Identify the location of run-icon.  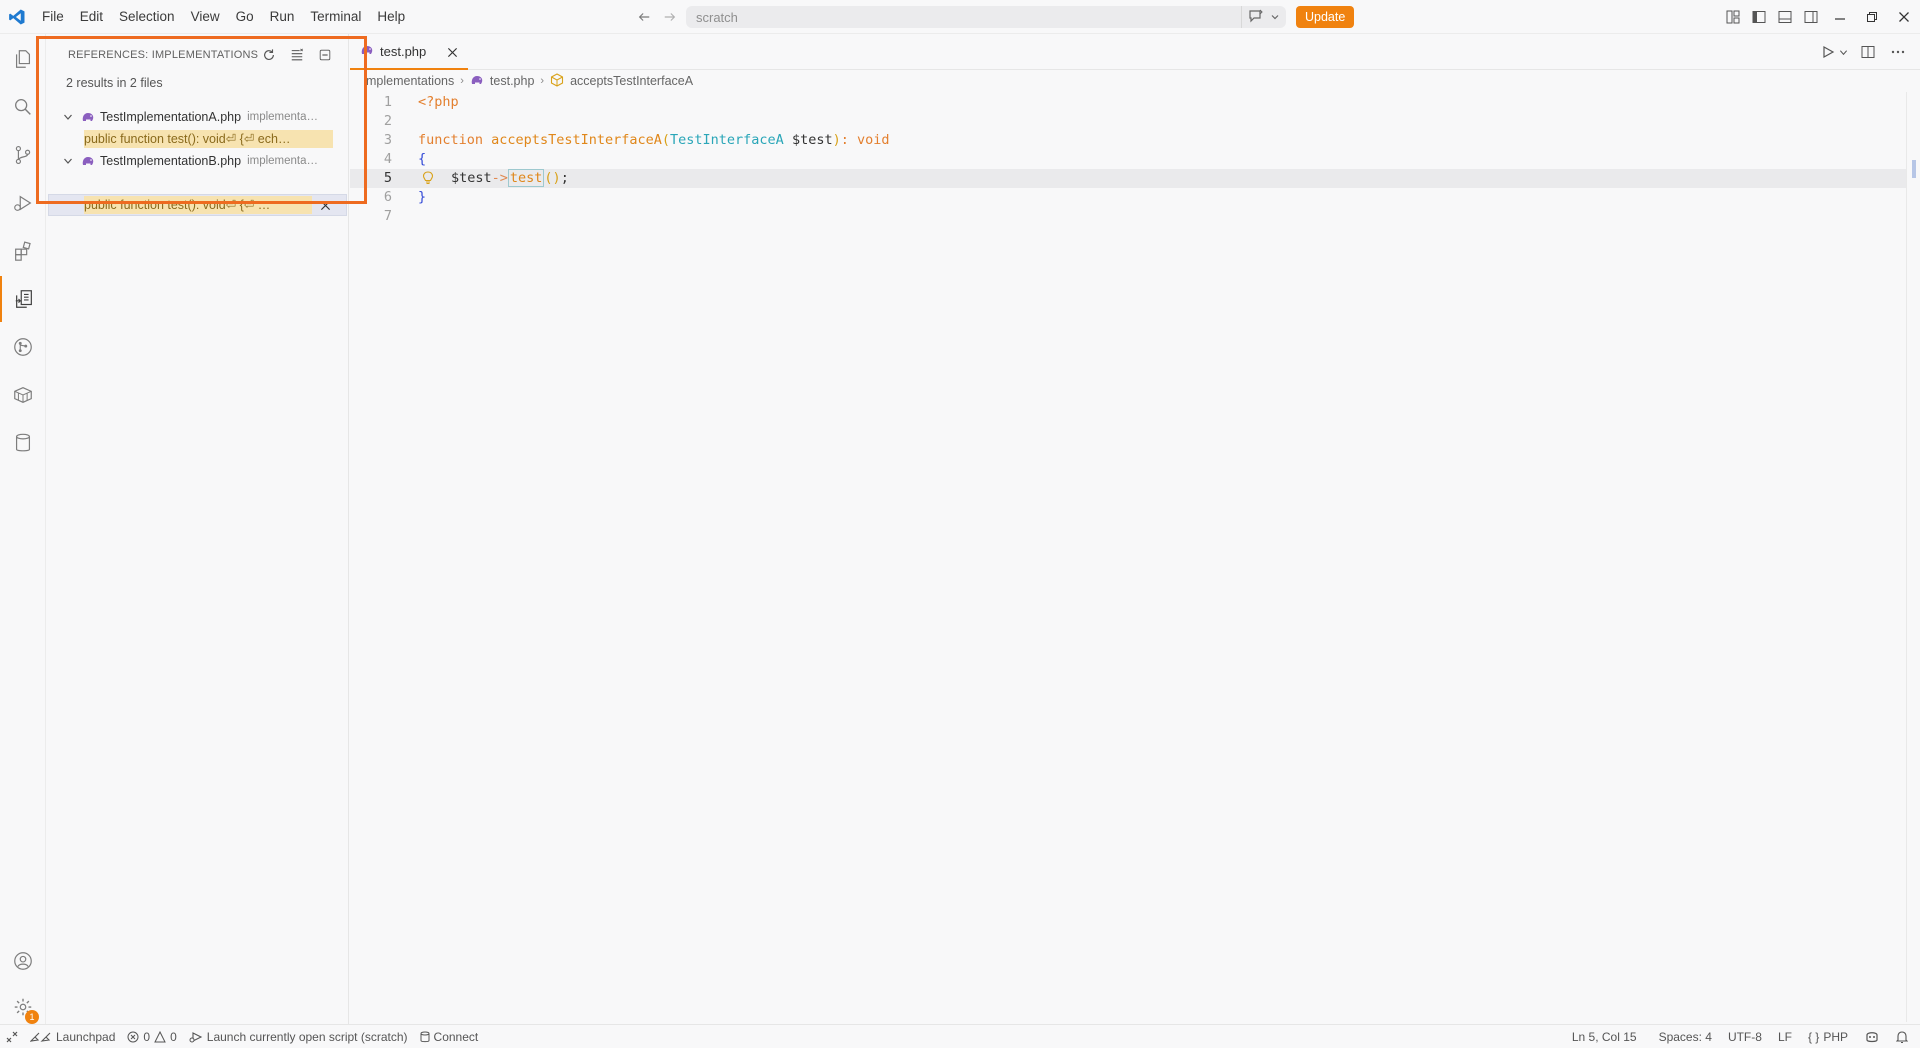
(1828, 52).